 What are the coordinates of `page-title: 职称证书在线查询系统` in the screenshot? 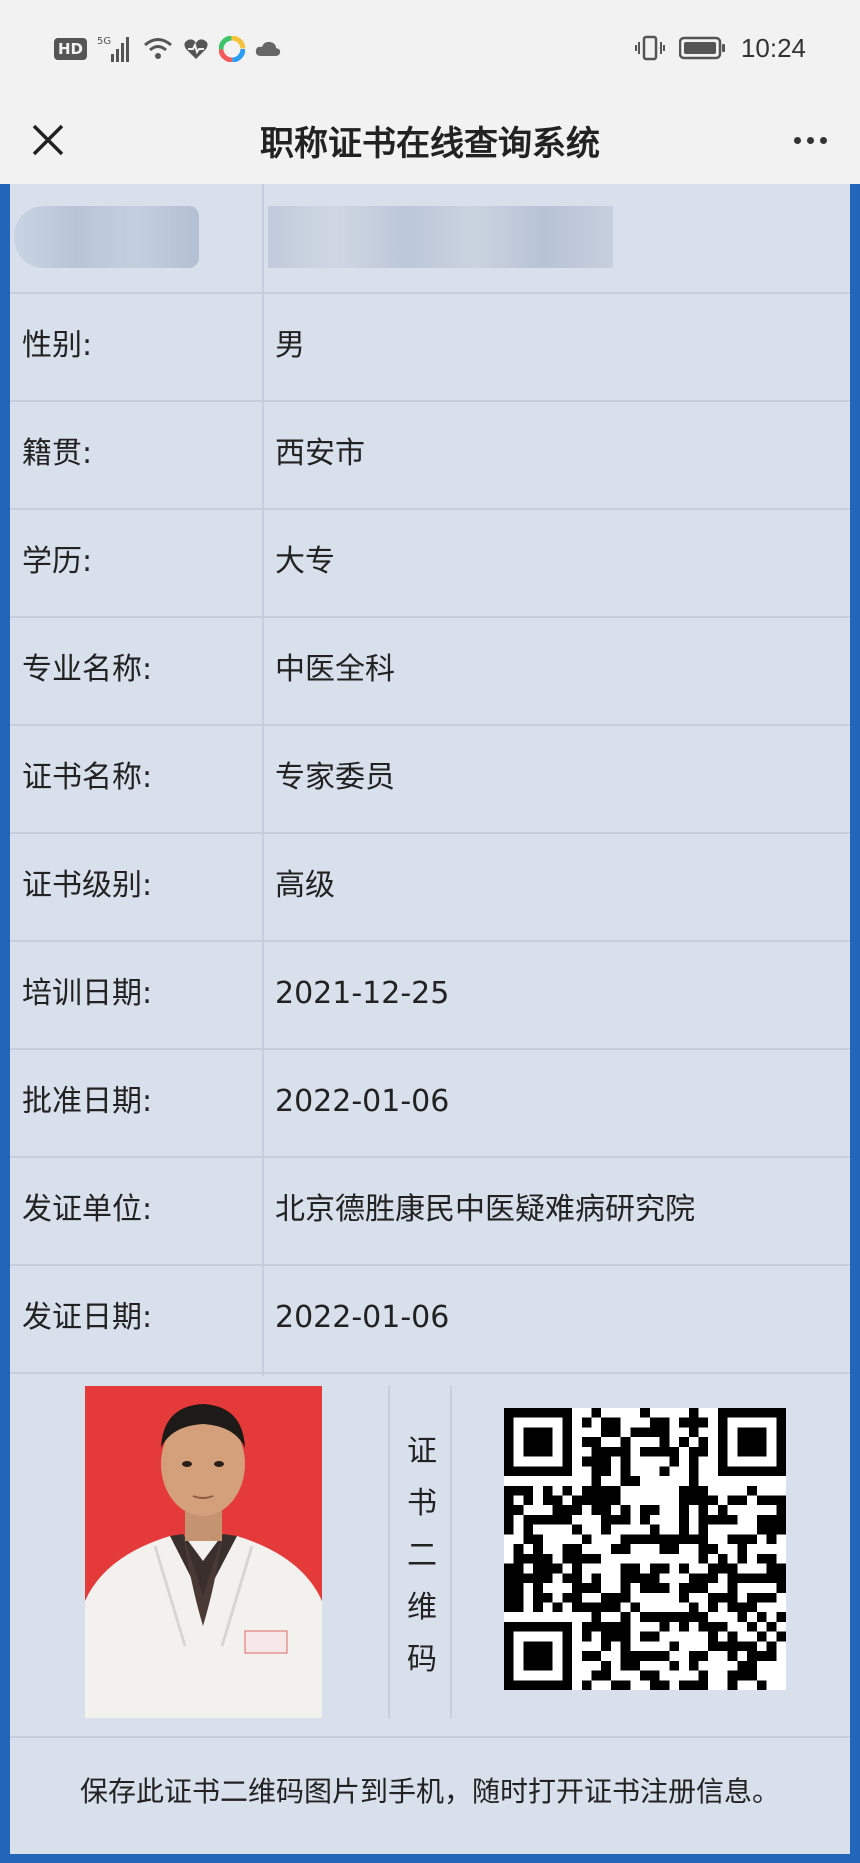 It's located at (430, 144).